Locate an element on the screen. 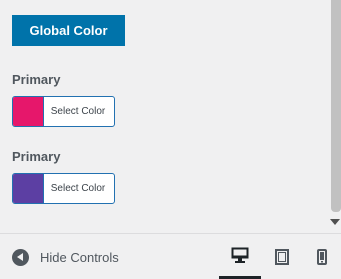 Image resolution: width=341 pixels, height=279 pixels. scroll-down-arrow-icon is located at coordinates (335, 222).